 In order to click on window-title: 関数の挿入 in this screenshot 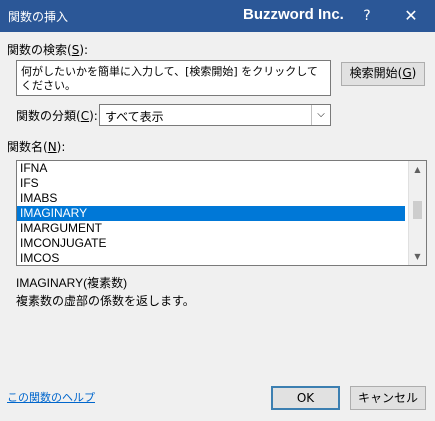, I will do `click(38, 17)`.